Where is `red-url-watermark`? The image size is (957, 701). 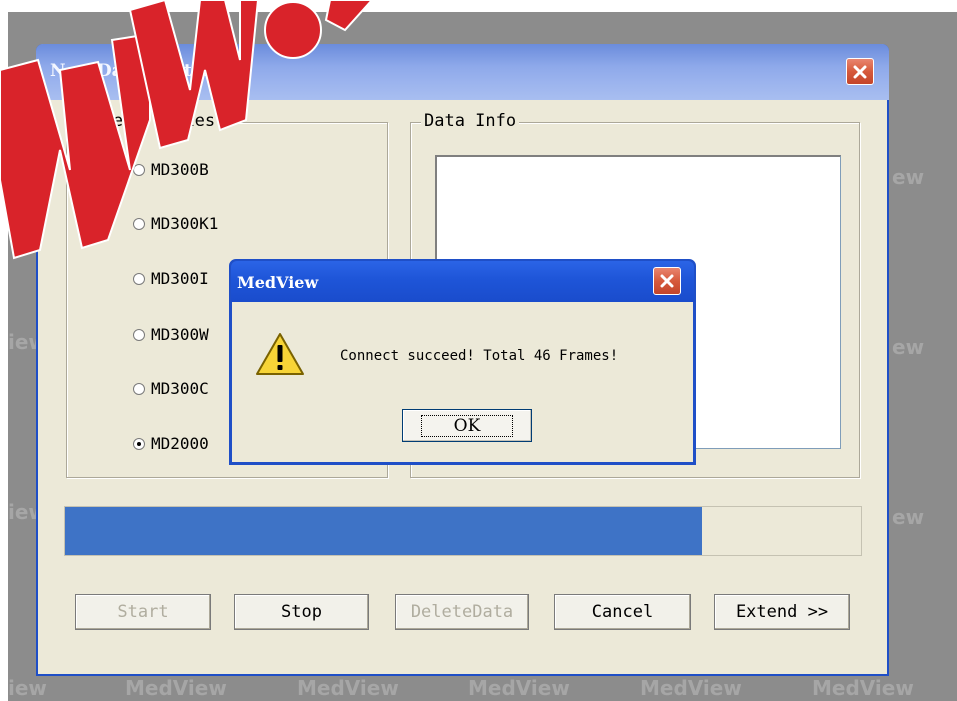
red-url-watermark is located at coordinates (187, 130).